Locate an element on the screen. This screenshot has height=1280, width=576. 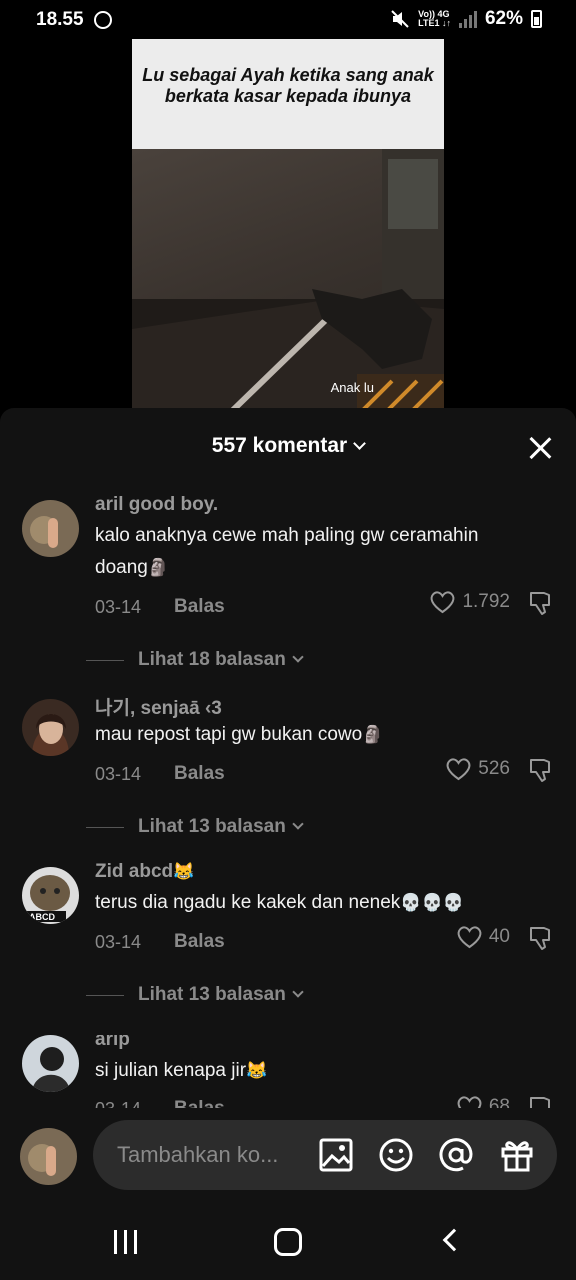
video-frame: Anak lu is located at coordinates (288, 280).